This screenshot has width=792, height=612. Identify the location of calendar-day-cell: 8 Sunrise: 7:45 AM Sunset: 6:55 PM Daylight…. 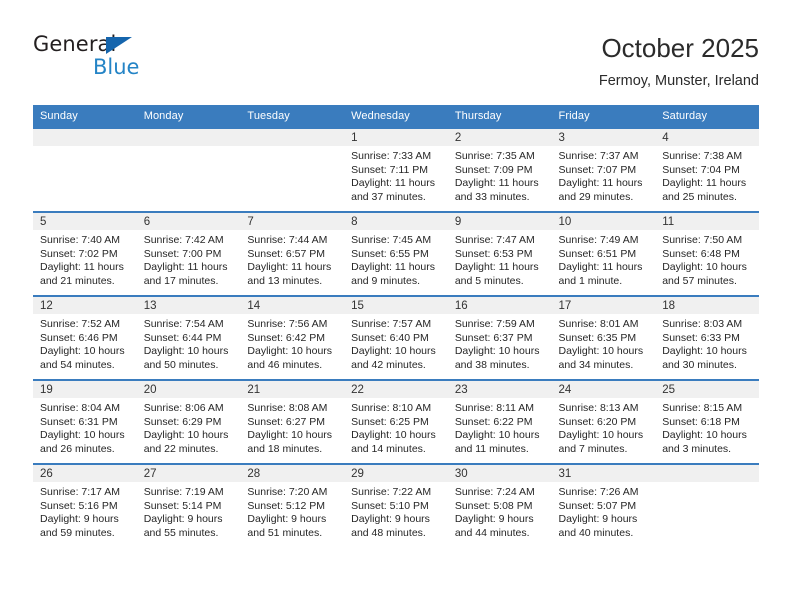
(396, 253).